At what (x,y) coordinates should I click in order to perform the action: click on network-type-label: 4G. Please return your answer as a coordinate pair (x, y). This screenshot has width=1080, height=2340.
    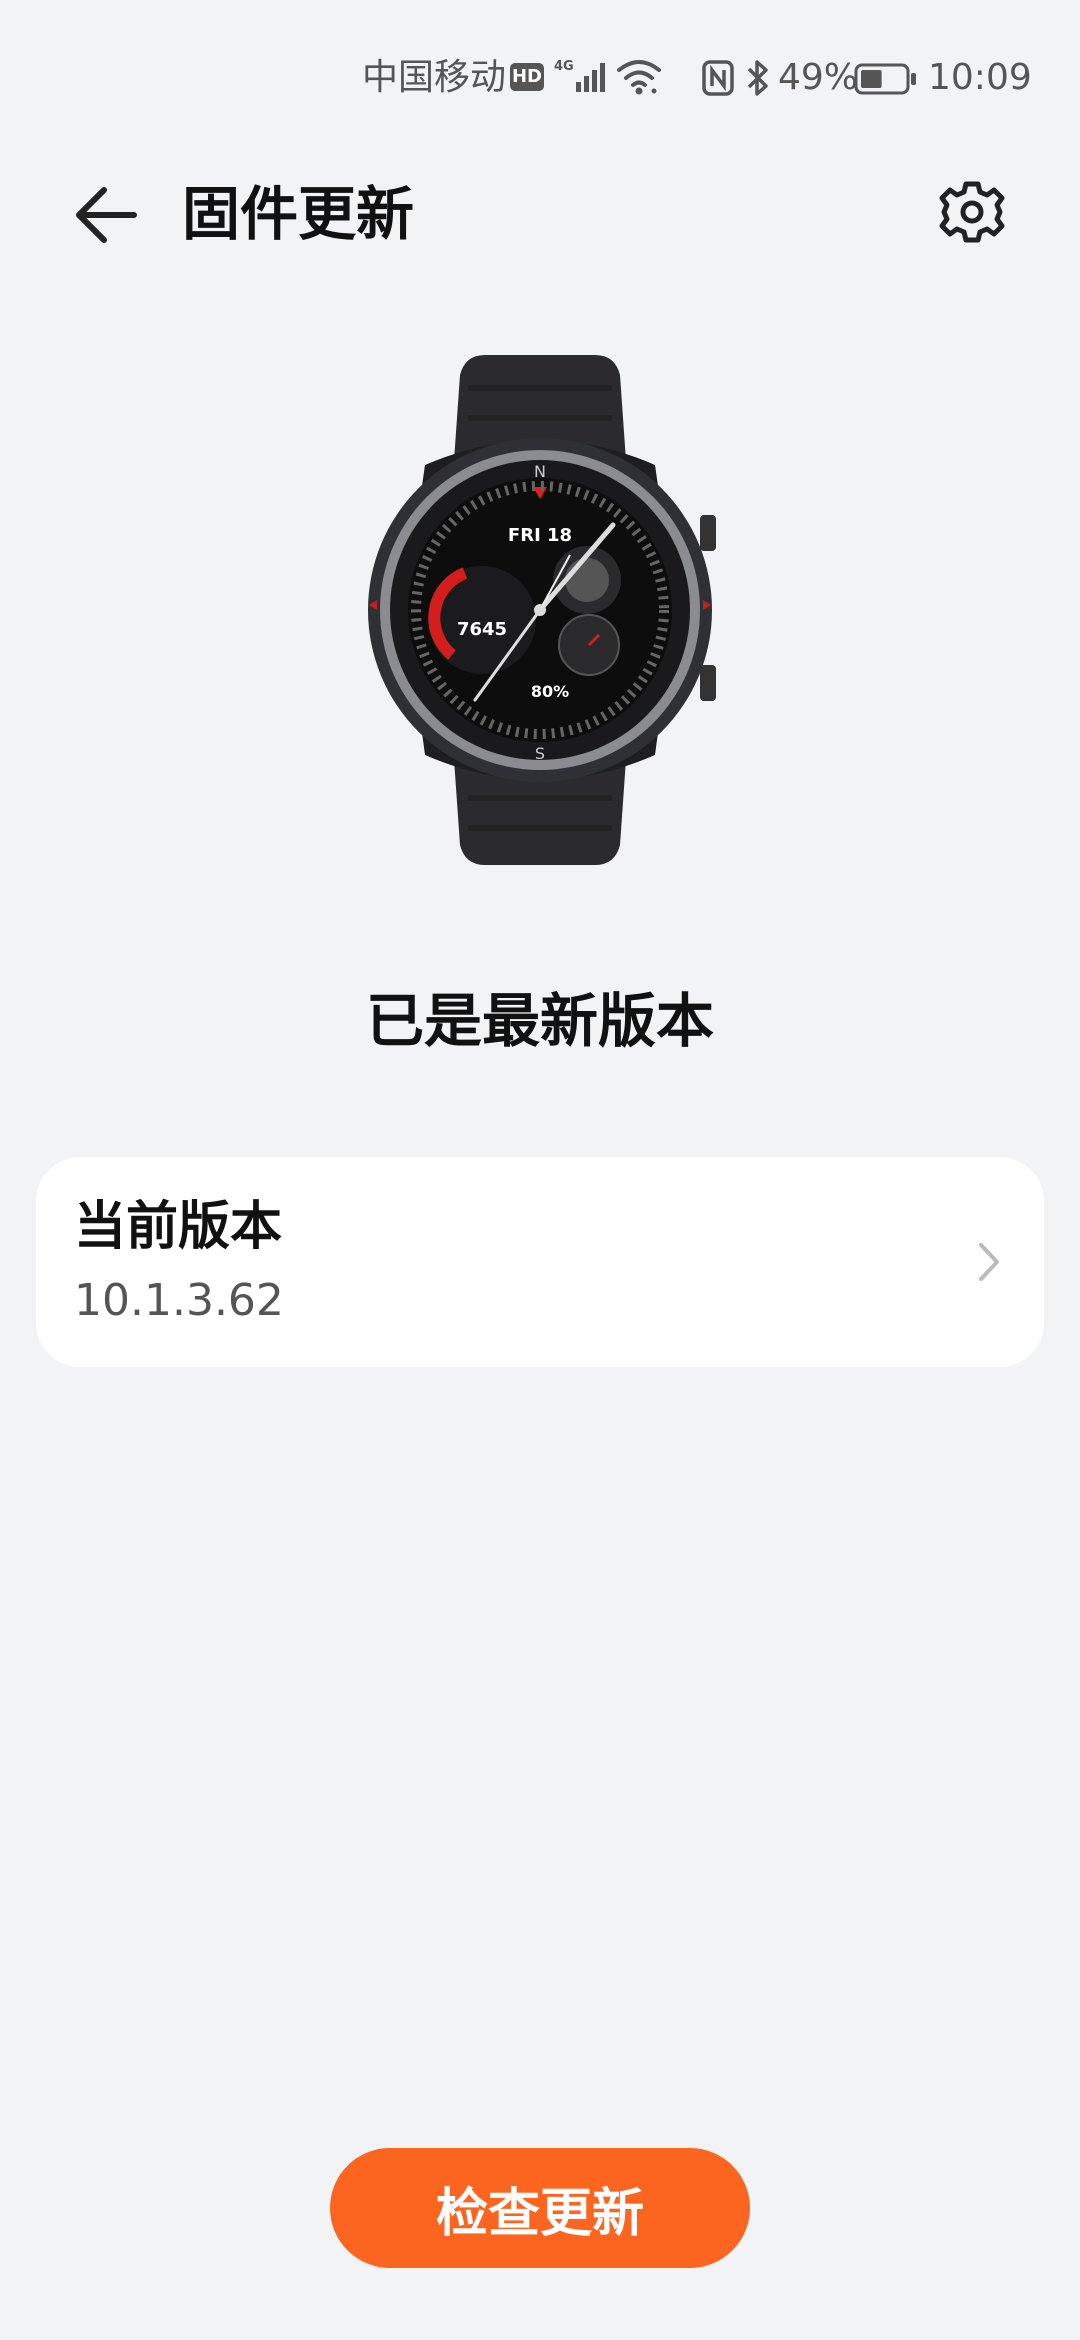
    Looking at the image, I should click on (564, 66).